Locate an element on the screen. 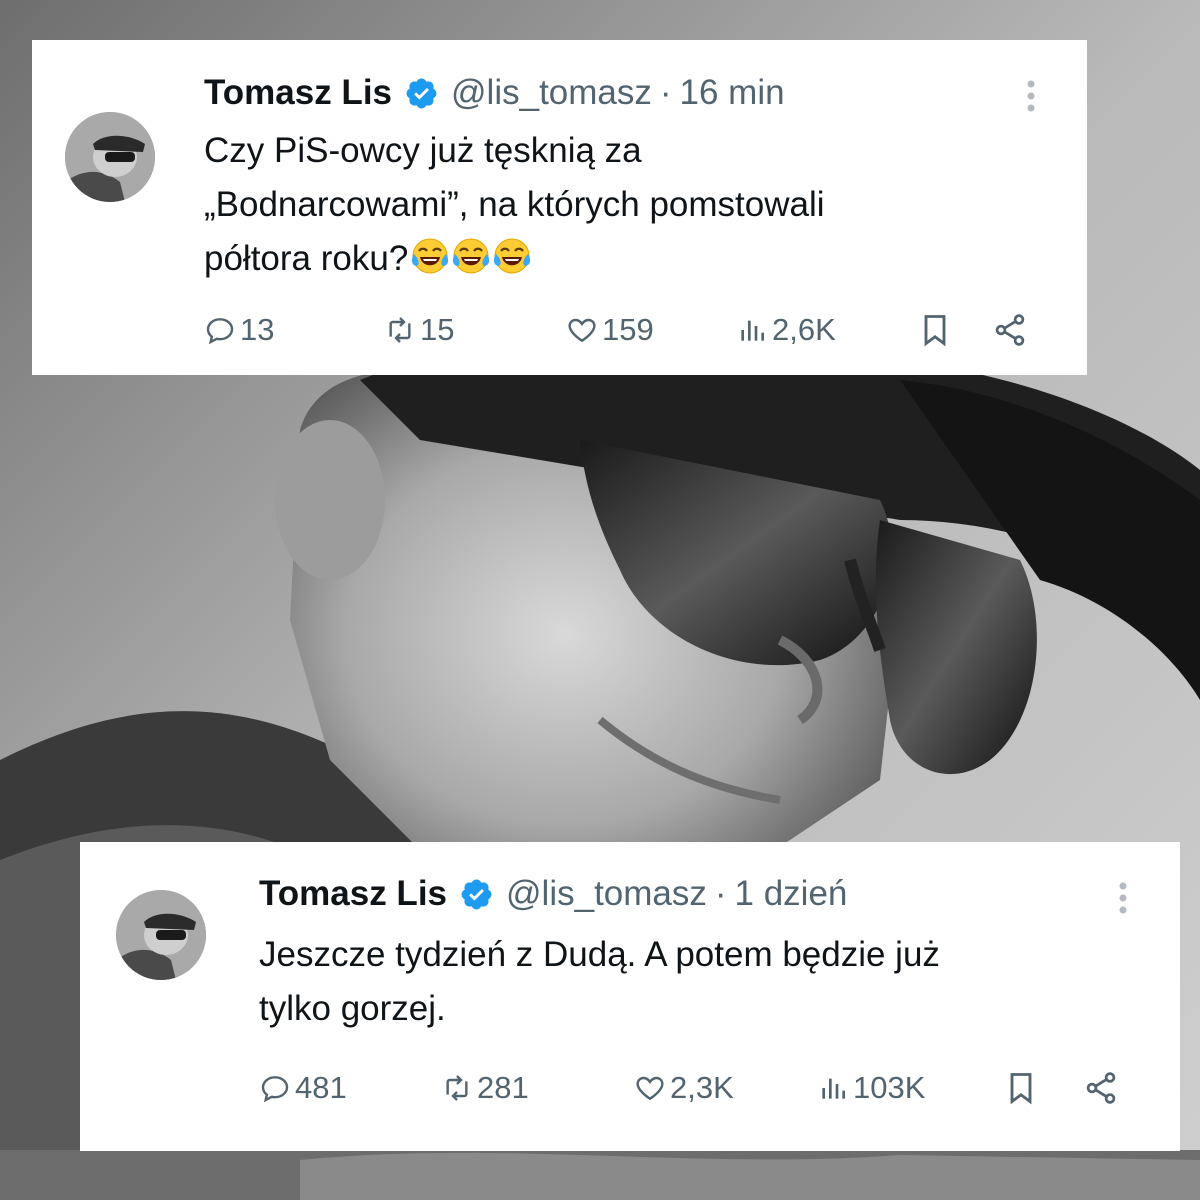 The image size is (1200, 1200). emoji-group is located at coordinates (471, 256).